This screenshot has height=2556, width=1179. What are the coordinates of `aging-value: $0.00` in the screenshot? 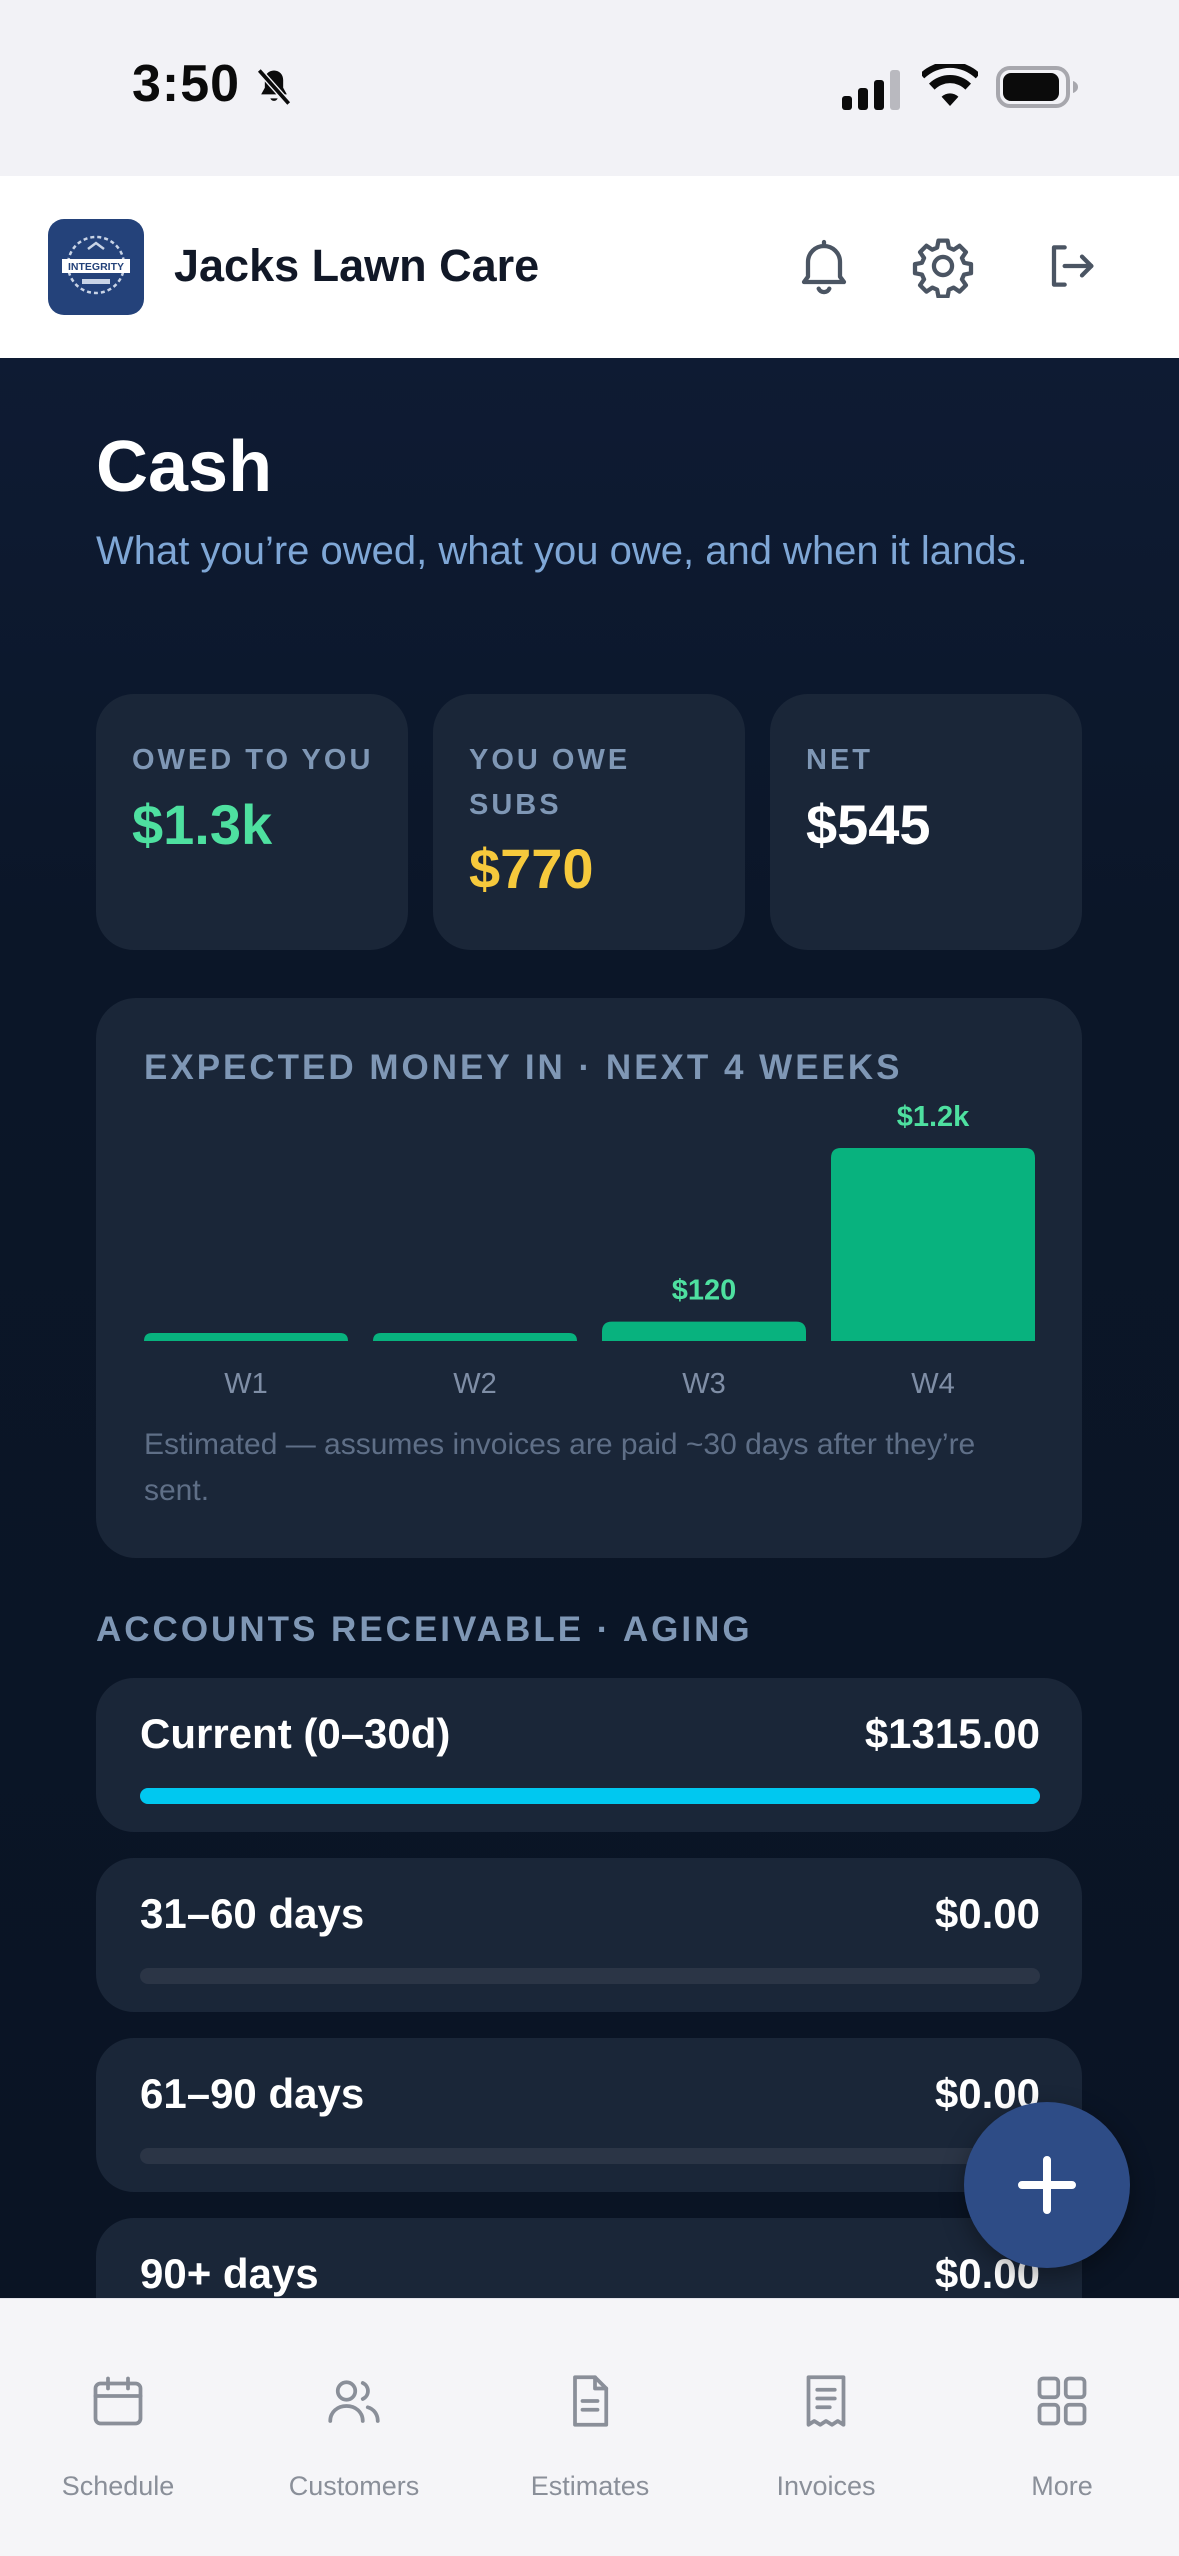 It's located at (987, 1913).